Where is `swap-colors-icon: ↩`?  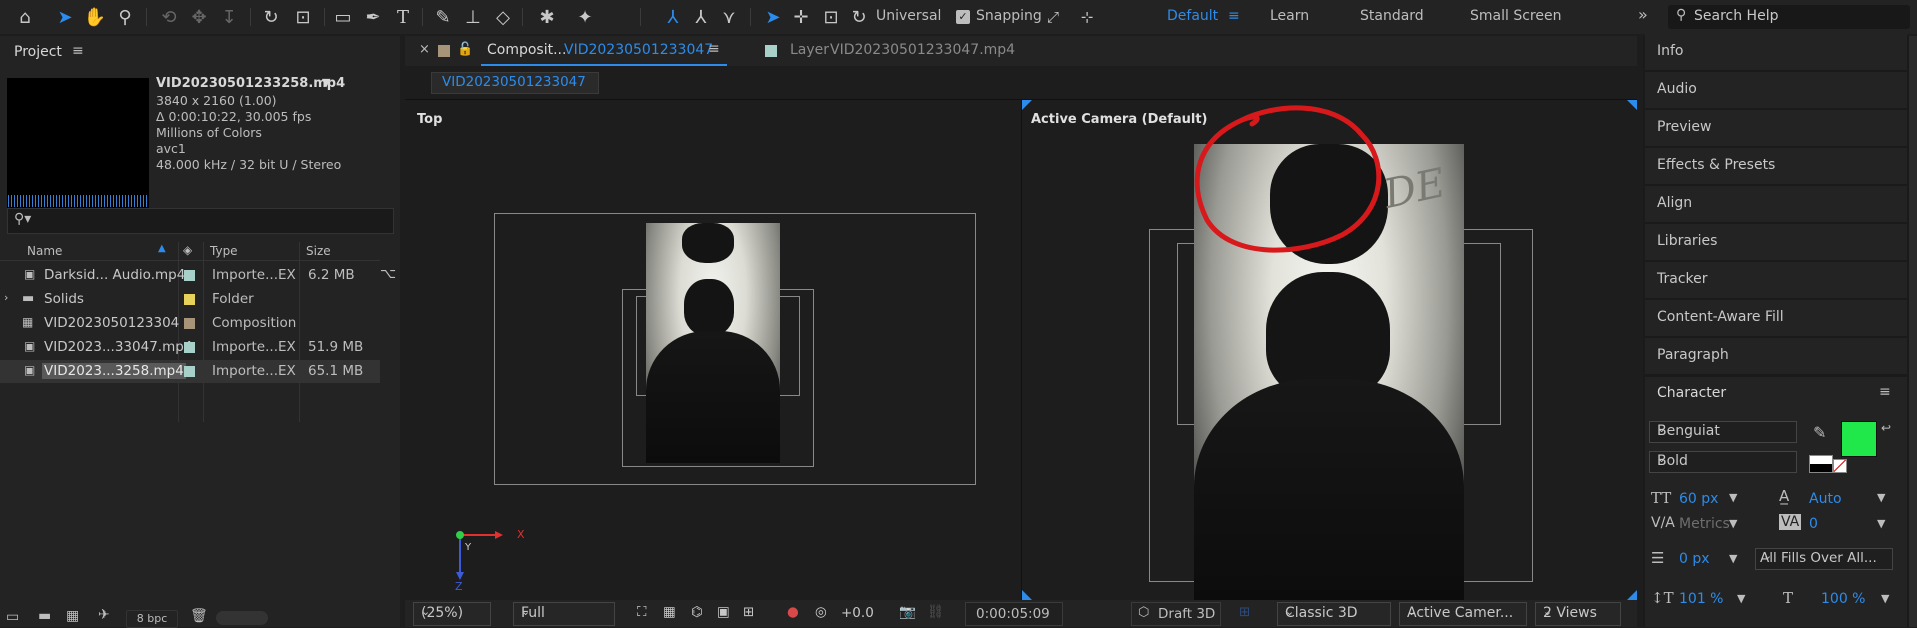
swap-colors-icon: ↩ is located at coordinates (1886, 428).